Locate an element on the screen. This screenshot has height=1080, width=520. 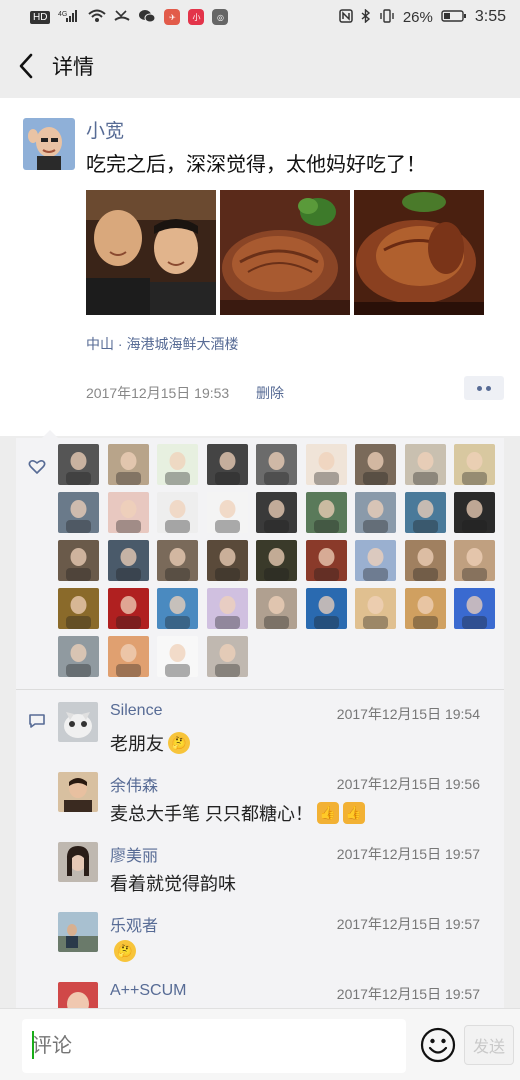
divider is located at coordinates (260, 689).